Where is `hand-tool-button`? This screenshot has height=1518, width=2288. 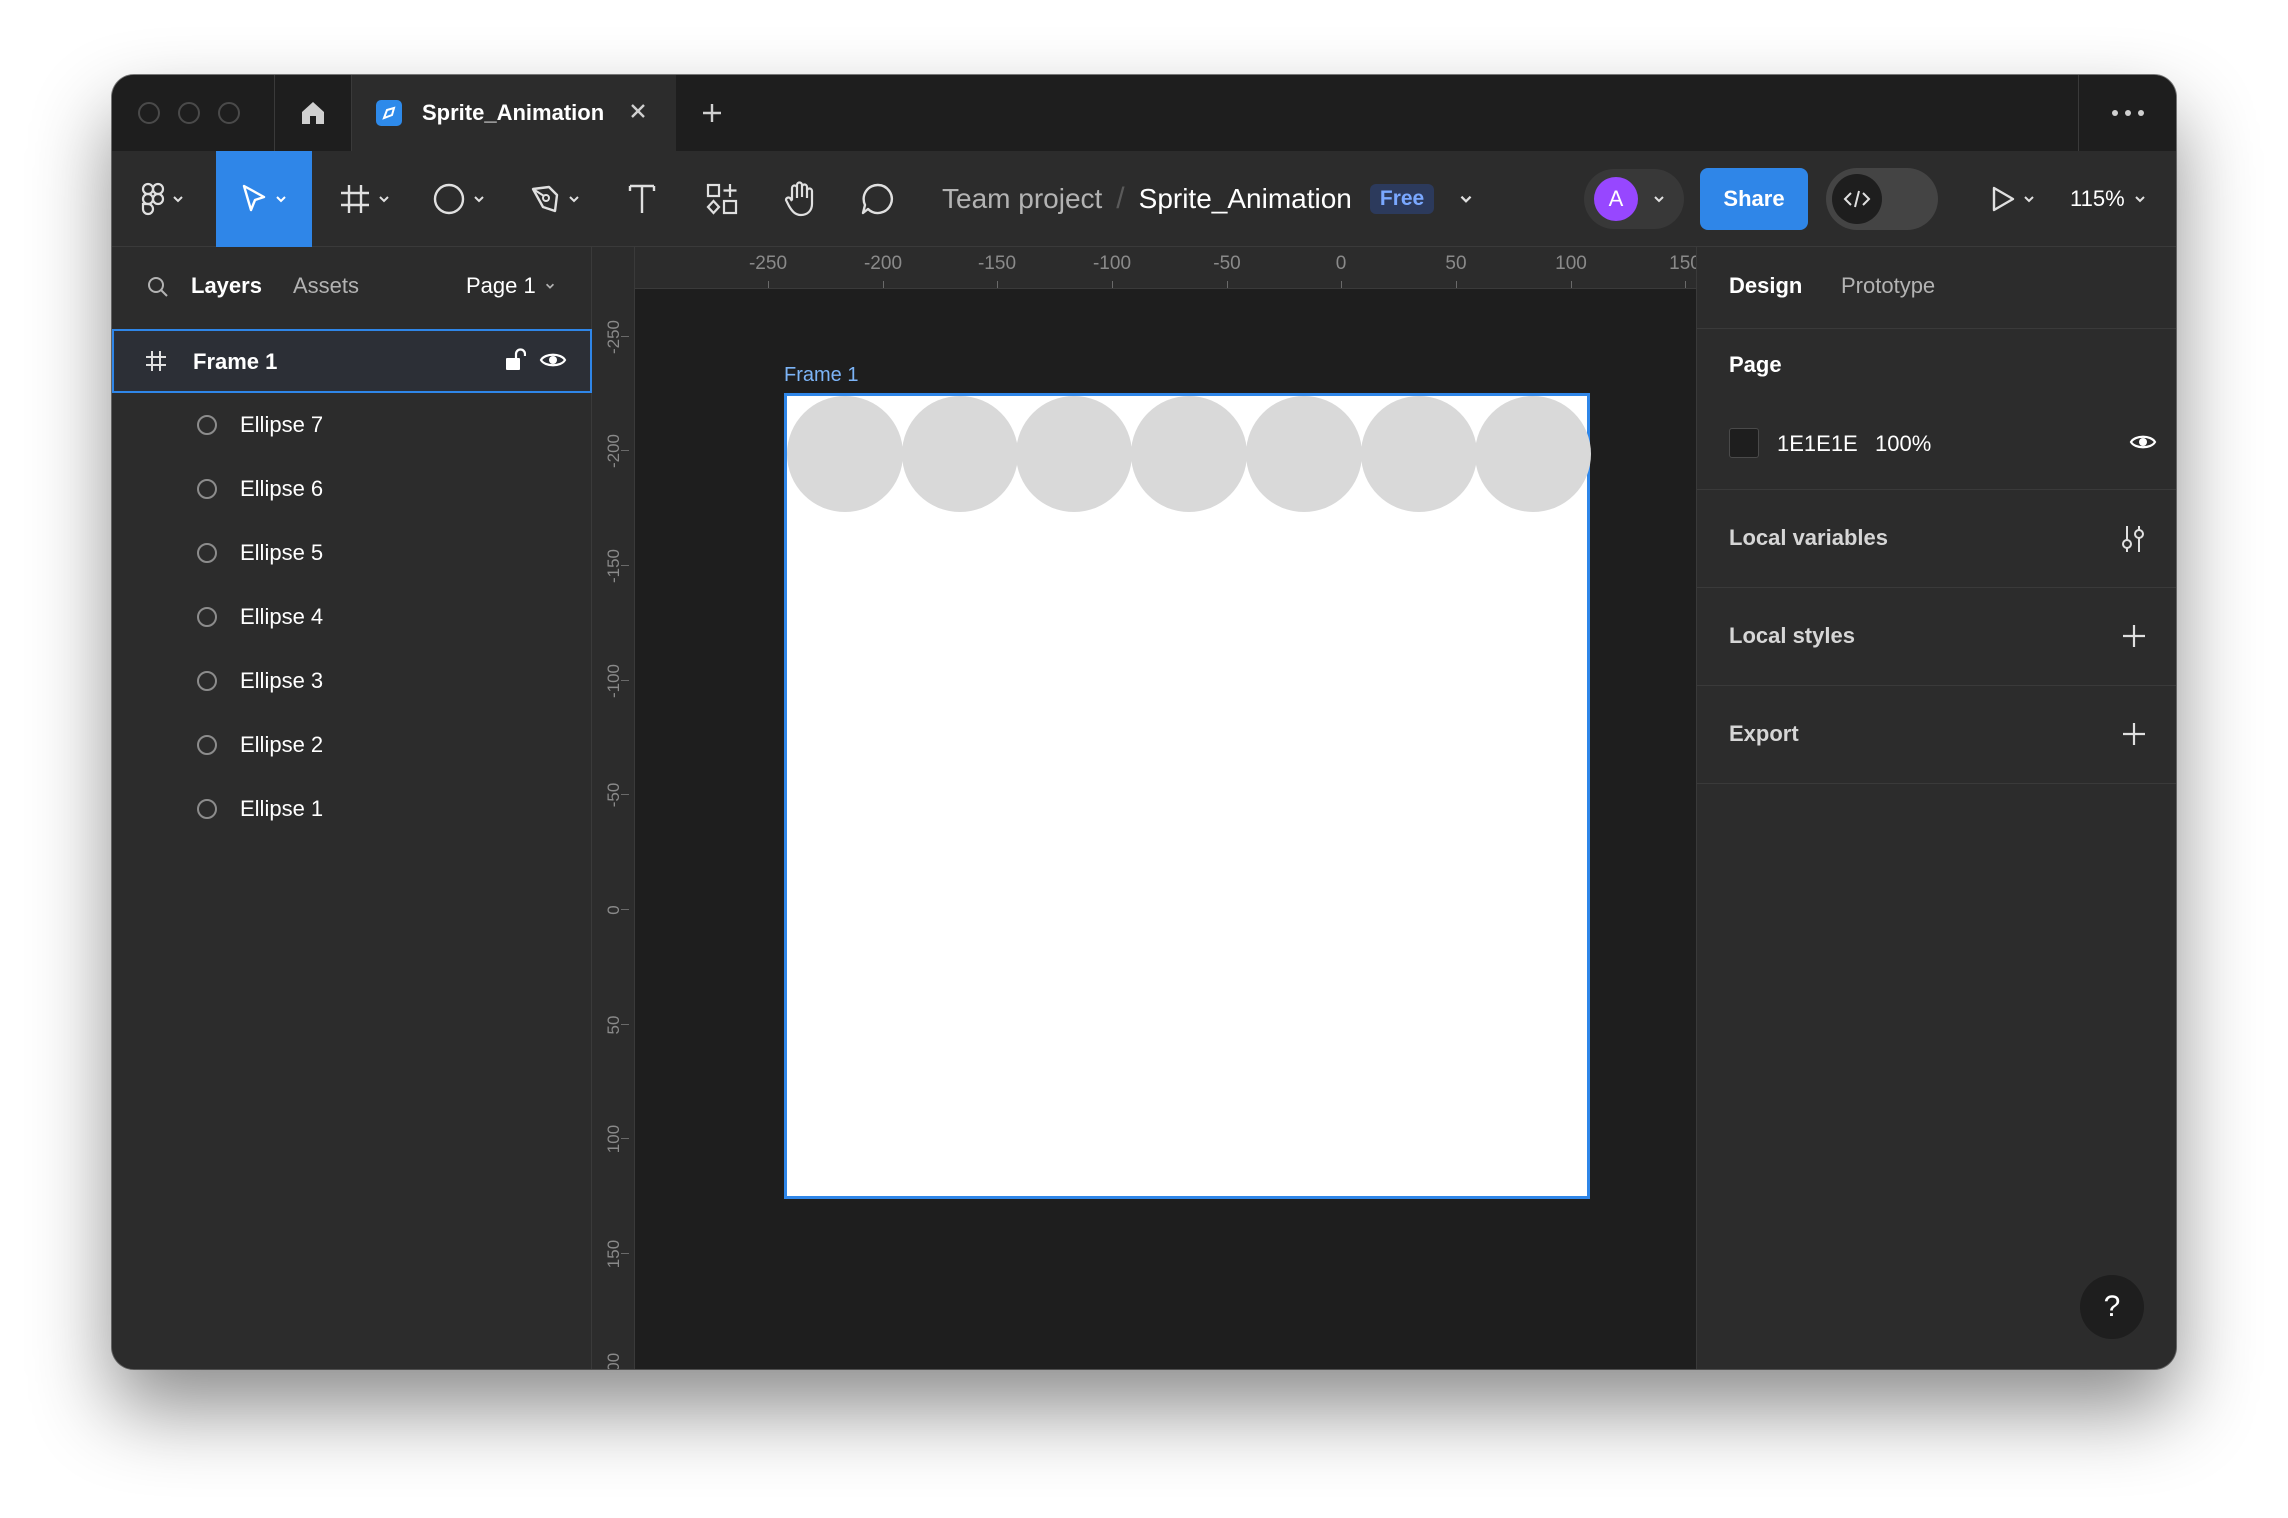
hand-tool-button is located at coordinates (800, 199).